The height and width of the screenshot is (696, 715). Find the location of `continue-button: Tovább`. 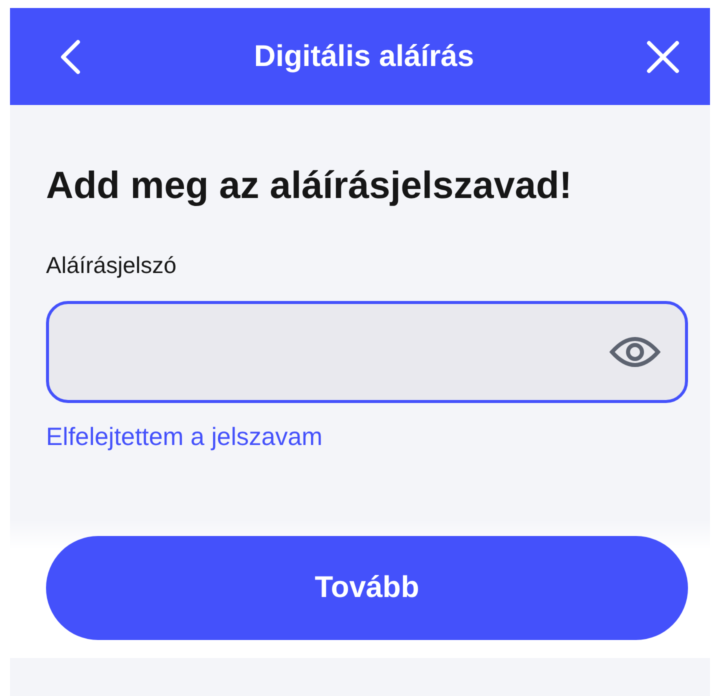

continue-button: Tovább is located at coordinates (367, 588).